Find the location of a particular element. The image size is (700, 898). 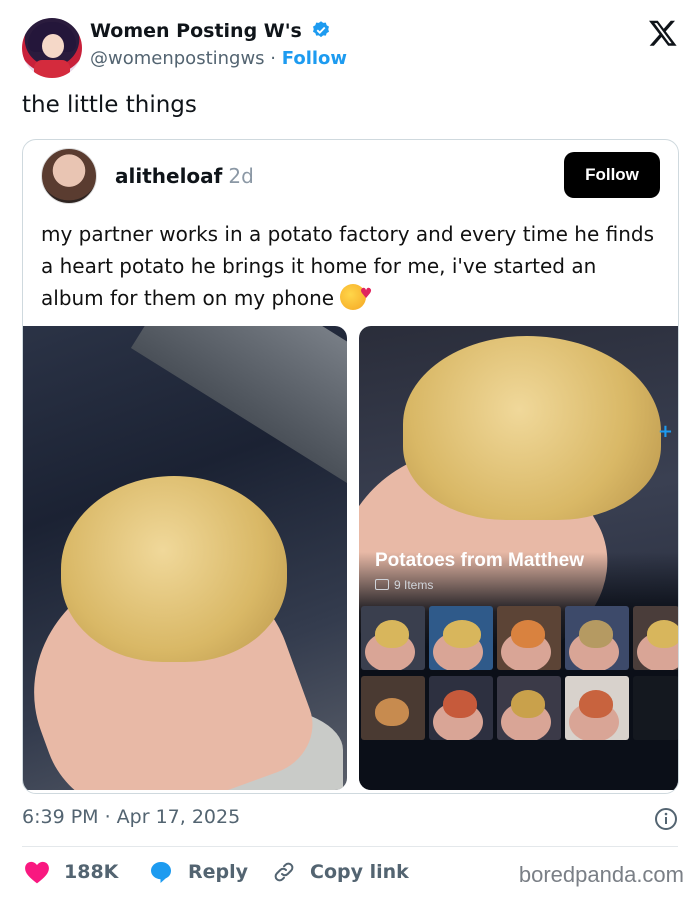

link-icon is located at coordinates (284, 872).